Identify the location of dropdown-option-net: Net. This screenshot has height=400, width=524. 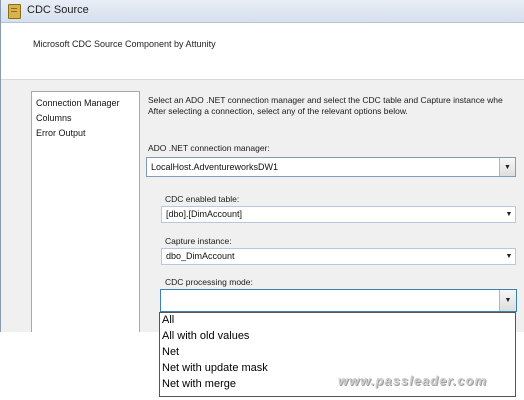
(170, 352).